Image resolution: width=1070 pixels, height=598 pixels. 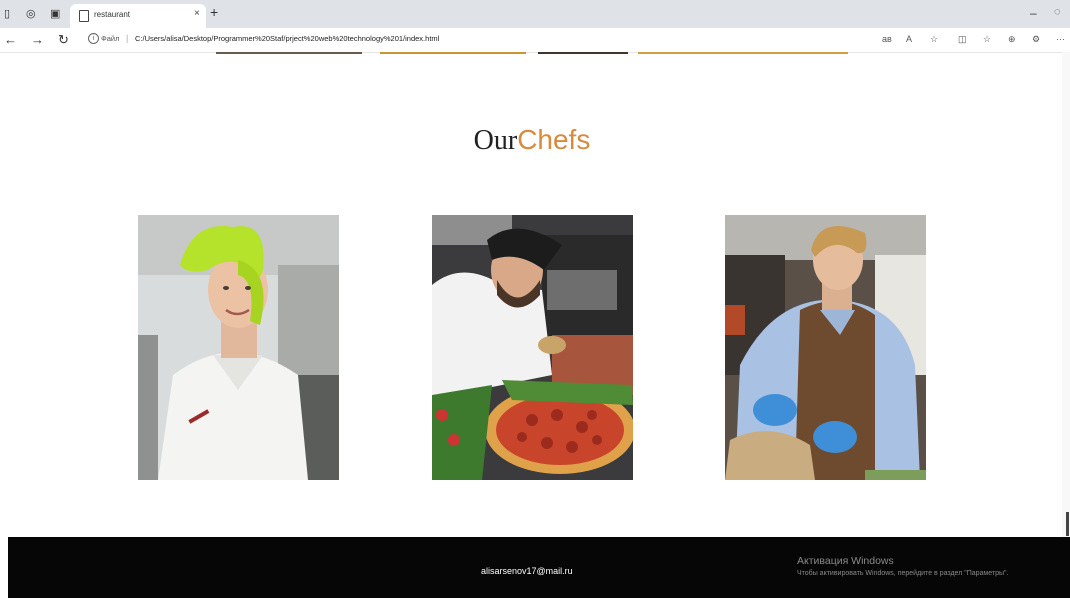 What do you see at coordinates (845, 561) in the screenshot?
I see `windows-activation-title: Активация Windows` at bounding box center [845, 561].